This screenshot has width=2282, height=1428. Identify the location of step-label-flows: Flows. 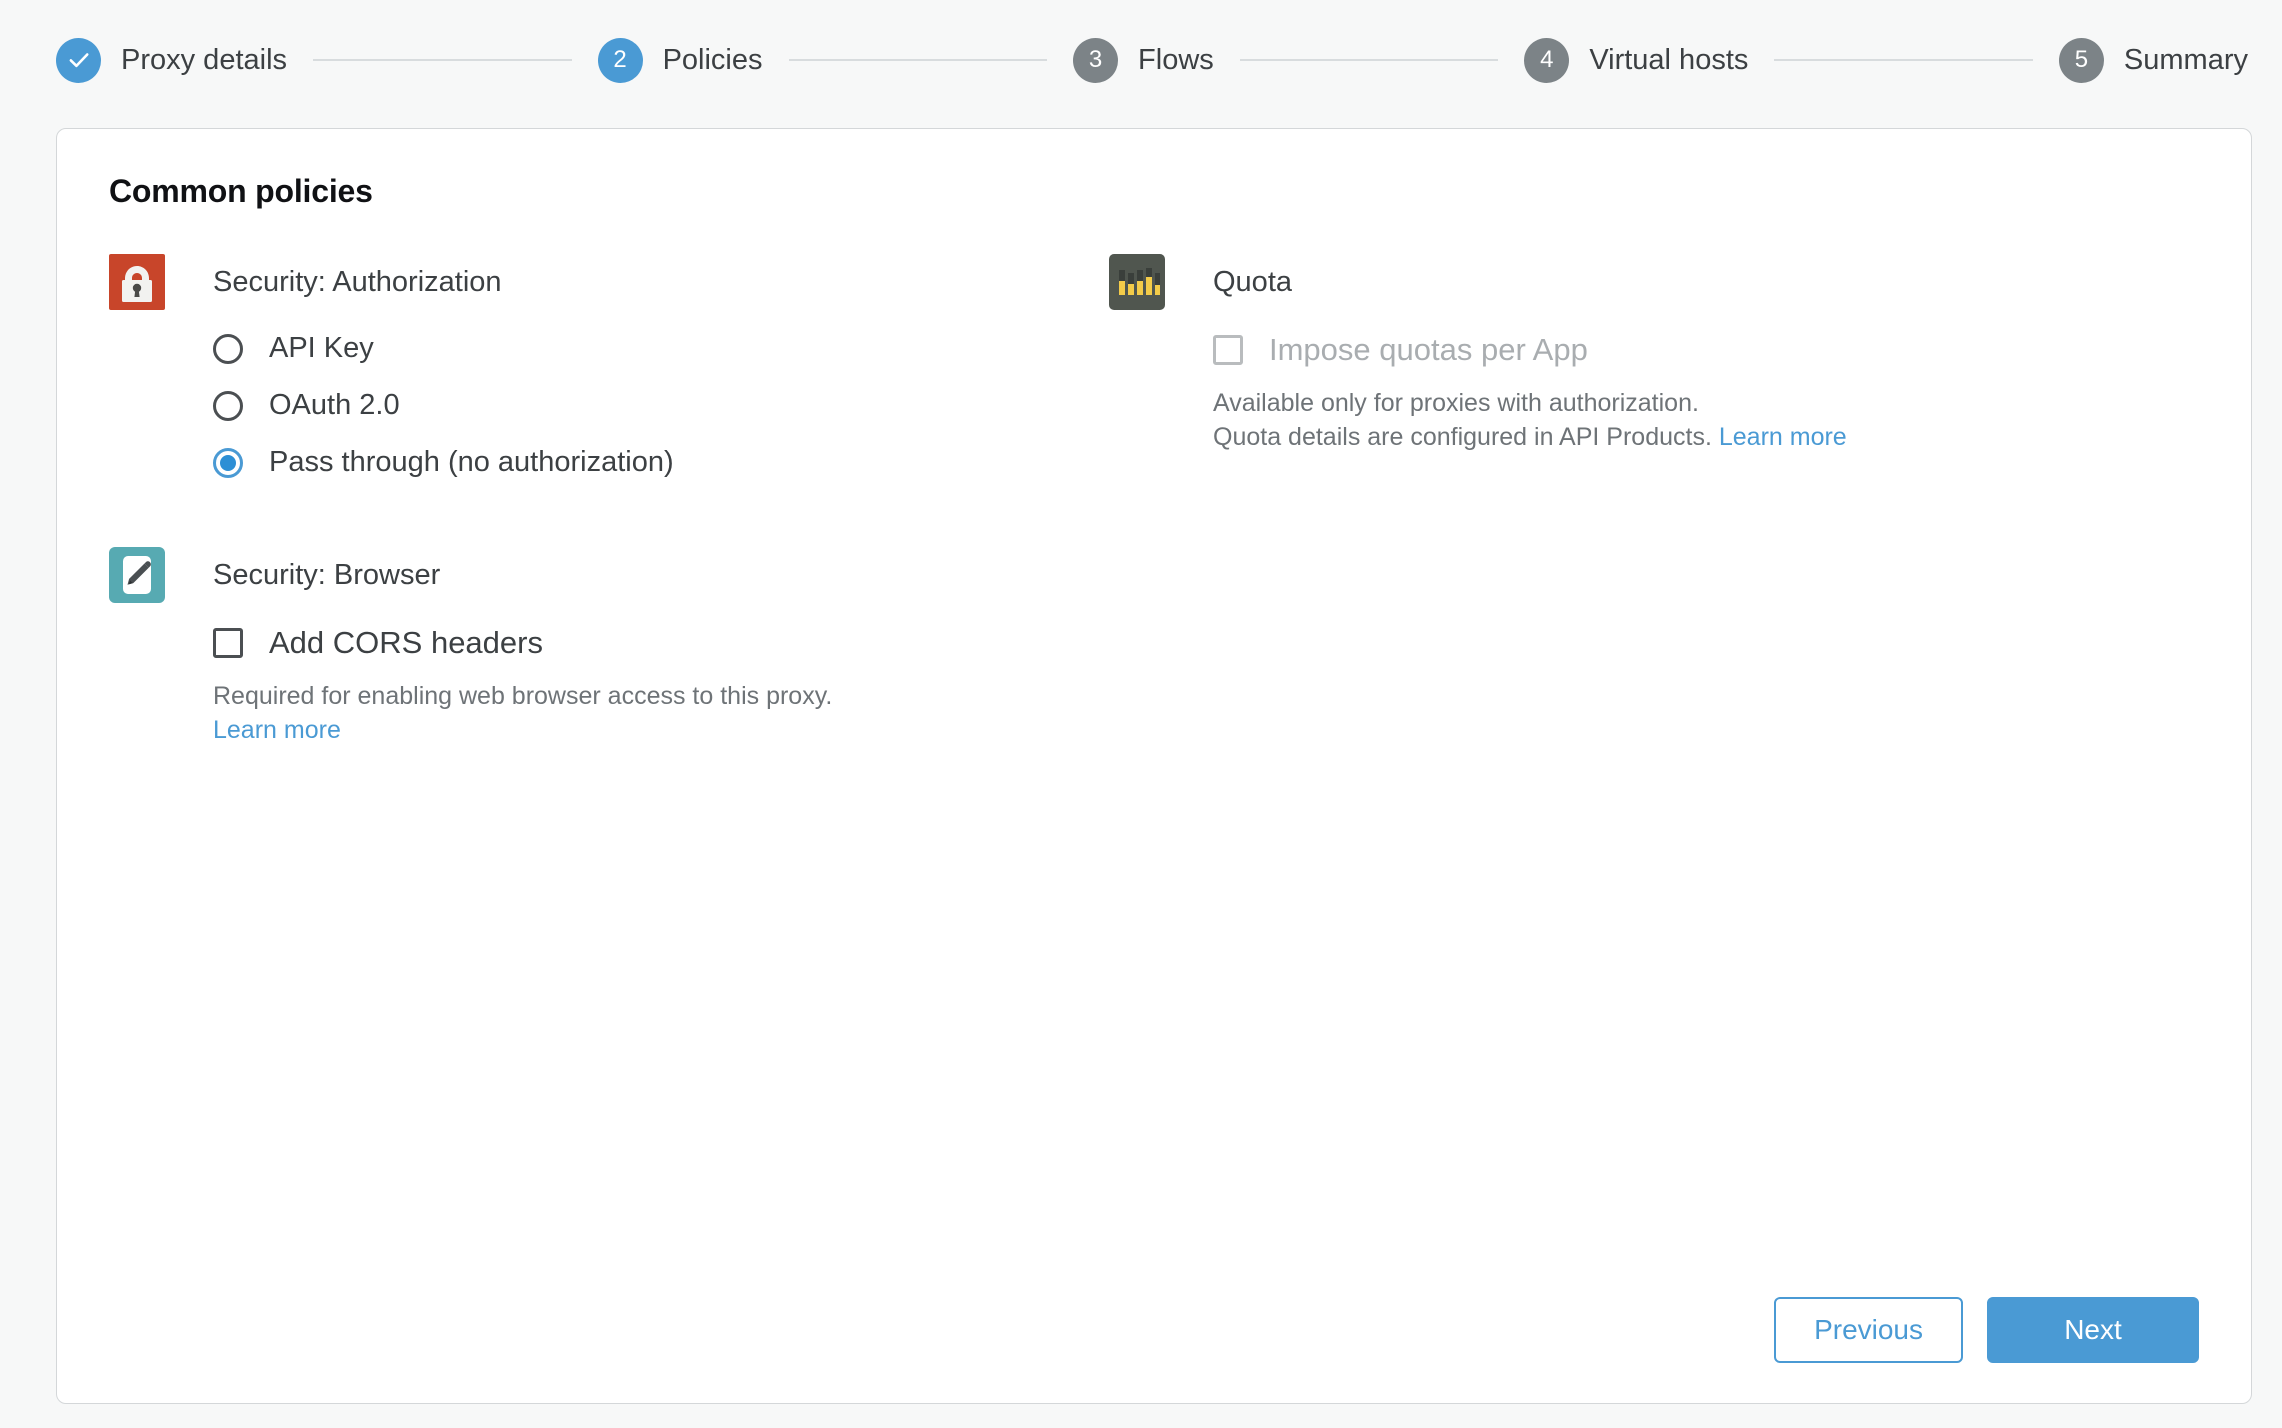
(1176, 59).